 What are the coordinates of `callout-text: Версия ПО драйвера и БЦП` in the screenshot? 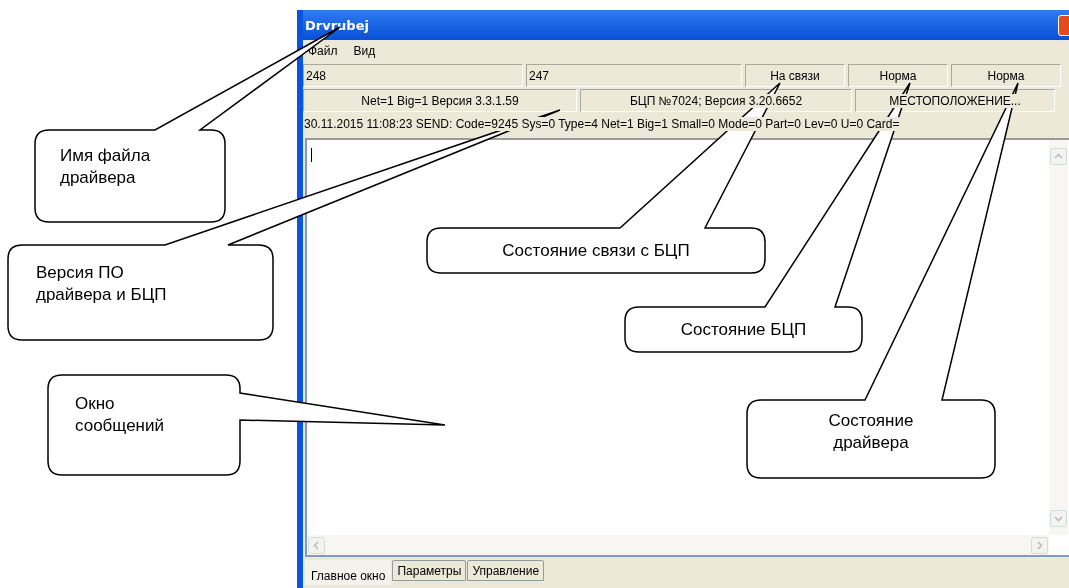 It's located at (102, 284).